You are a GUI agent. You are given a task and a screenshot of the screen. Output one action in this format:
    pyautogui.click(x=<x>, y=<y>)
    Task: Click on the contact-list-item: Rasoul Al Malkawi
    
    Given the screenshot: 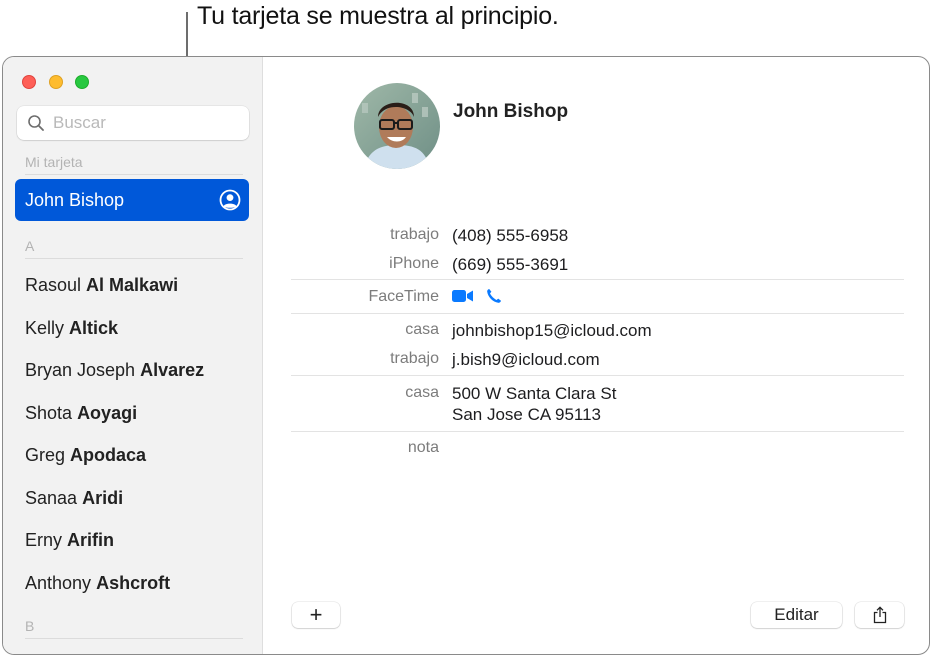 What is the action you would take?
    pyautogui.click(x=101, y=285)
    